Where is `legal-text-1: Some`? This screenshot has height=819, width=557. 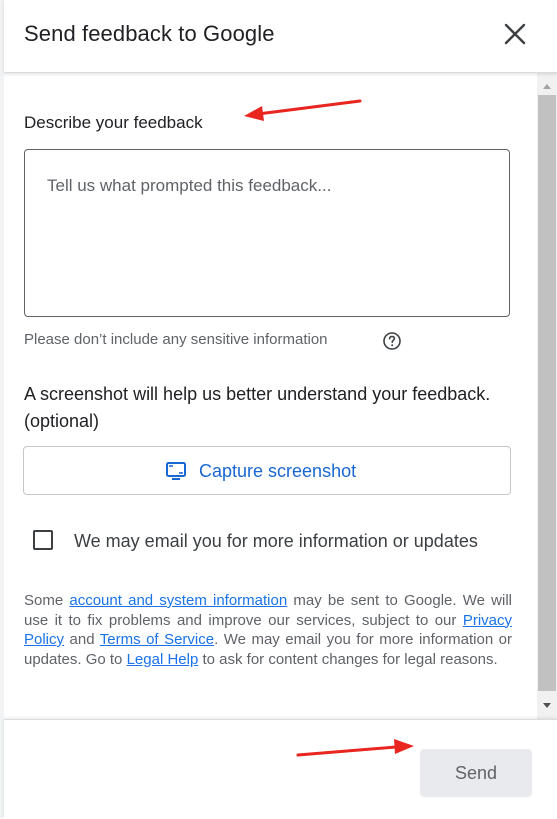
legal-text-1: Some is located at coordinates (47, 600).